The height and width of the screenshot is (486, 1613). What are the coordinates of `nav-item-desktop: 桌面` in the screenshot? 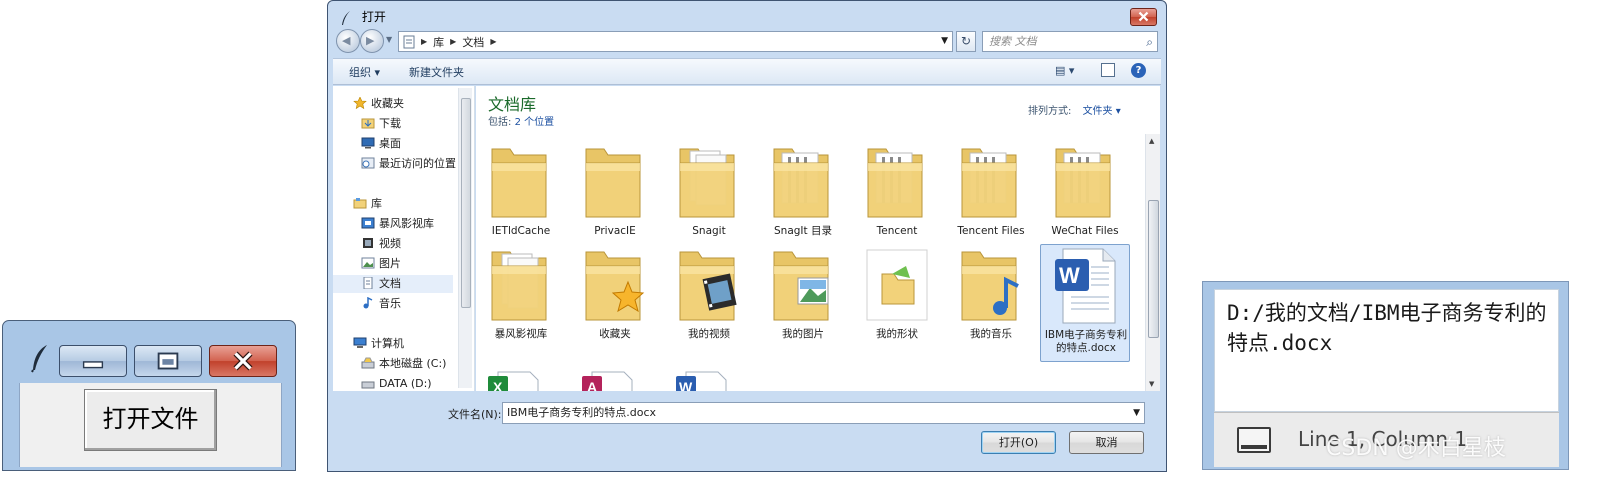 It's located at (367, 144).